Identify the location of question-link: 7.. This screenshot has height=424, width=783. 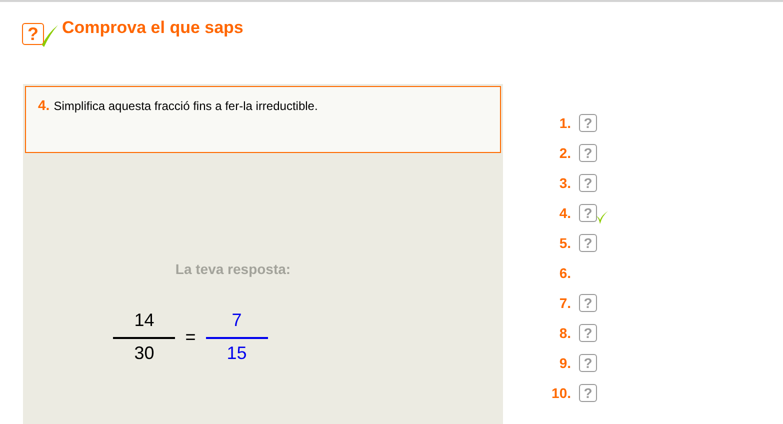
(554, 303).